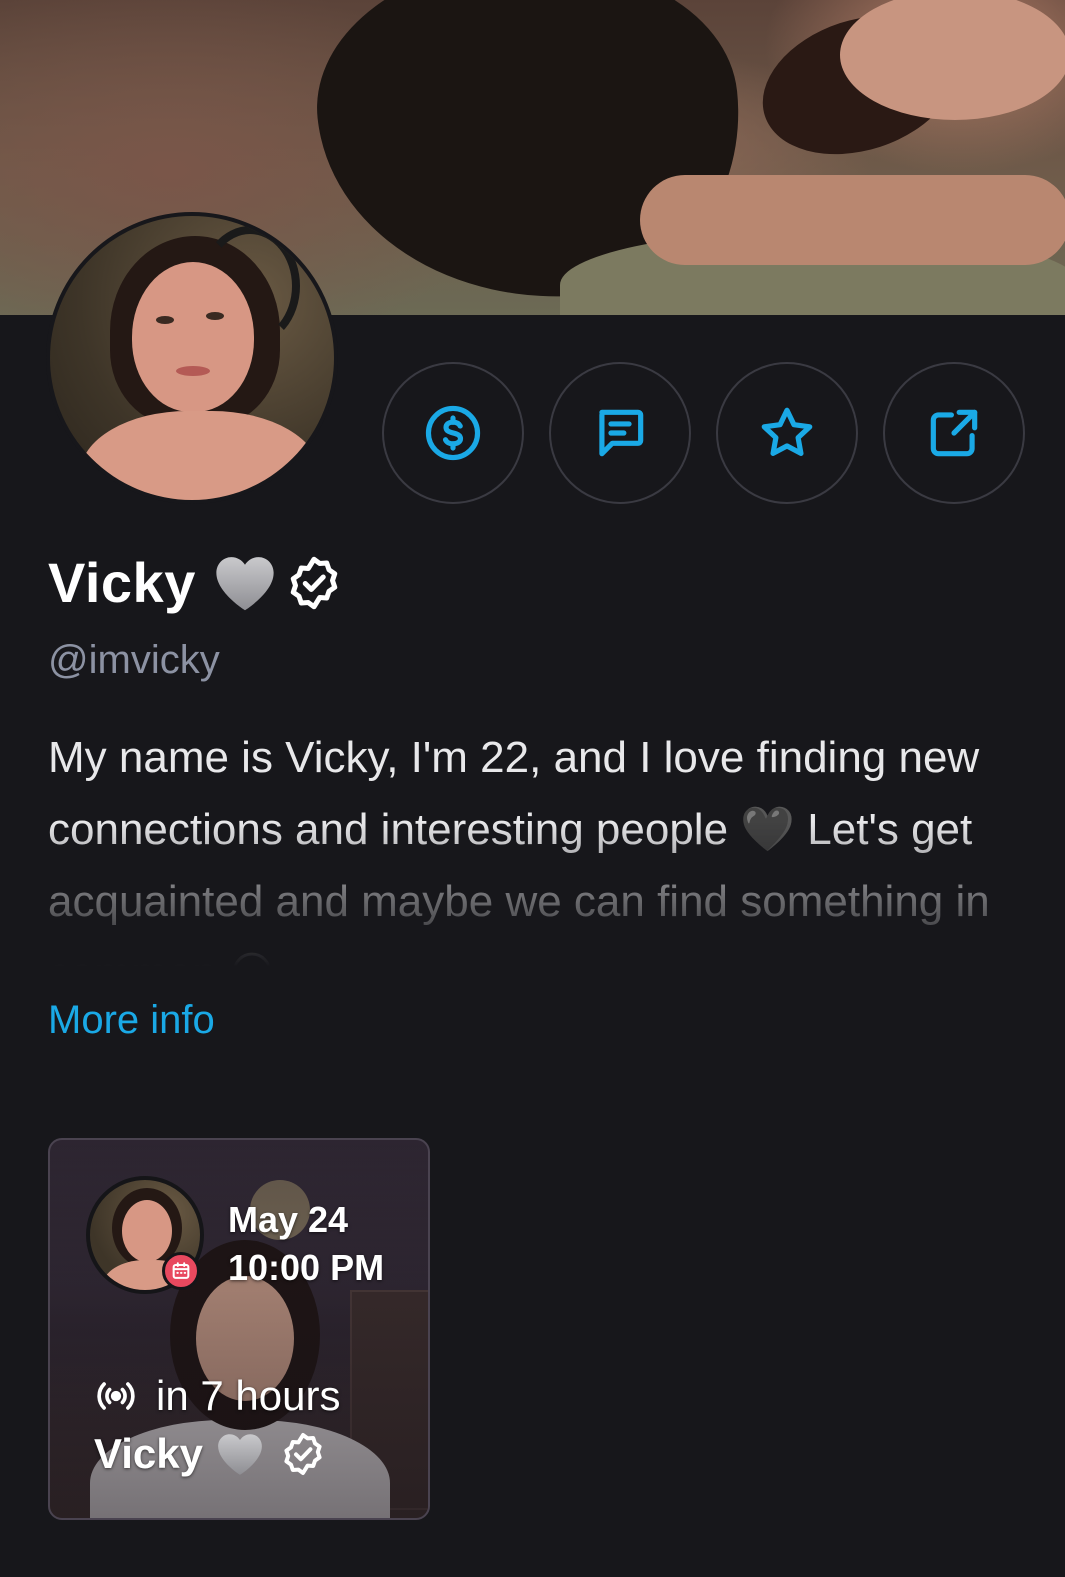 The image size is (1065, 1577). I want to click on profile-name: Vicky, so click(122, 582).